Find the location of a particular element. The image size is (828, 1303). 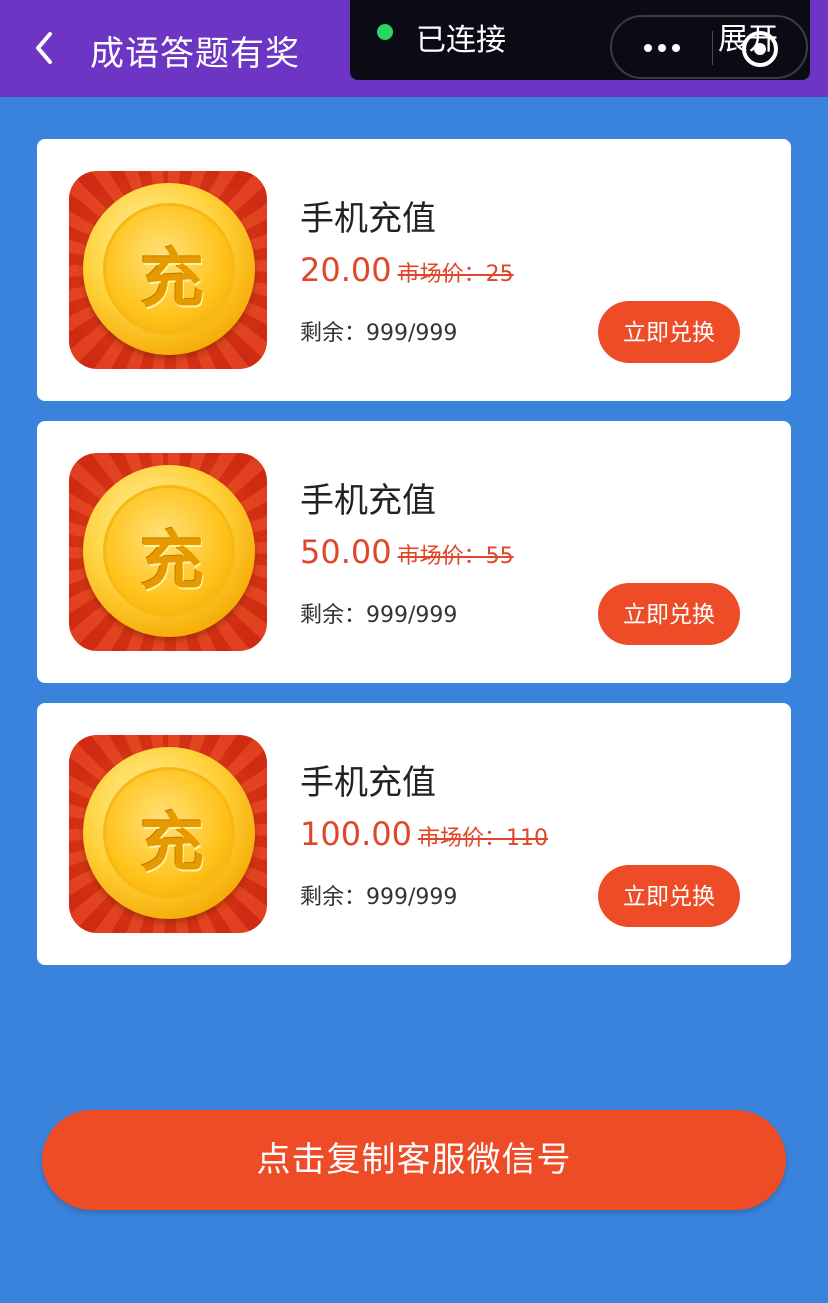

expand-button: 展开 is located at coordinates (748, 36).